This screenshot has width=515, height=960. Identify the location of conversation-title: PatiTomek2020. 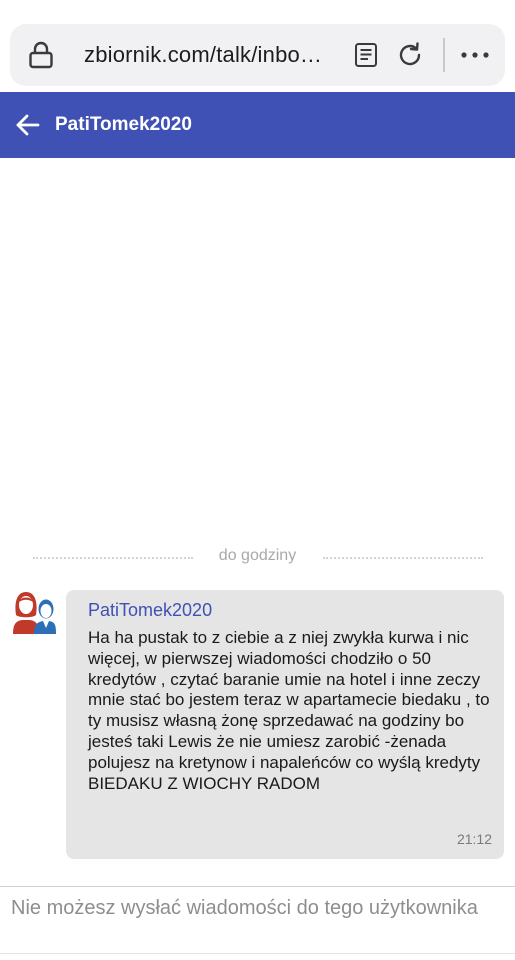
(123, 124).